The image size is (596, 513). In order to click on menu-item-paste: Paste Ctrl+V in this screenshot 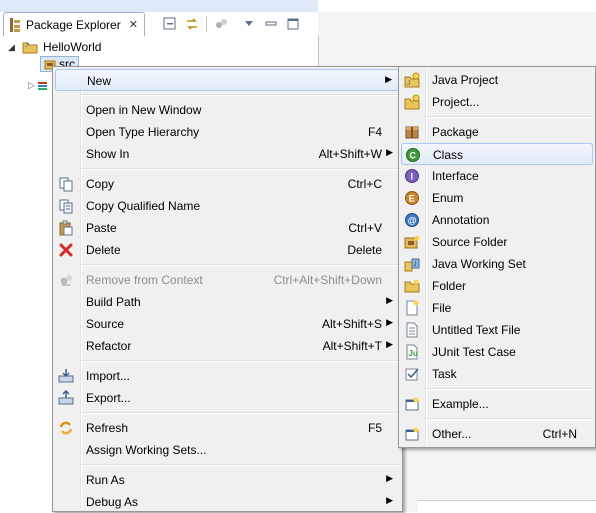, I will do `click(227, 228)`.